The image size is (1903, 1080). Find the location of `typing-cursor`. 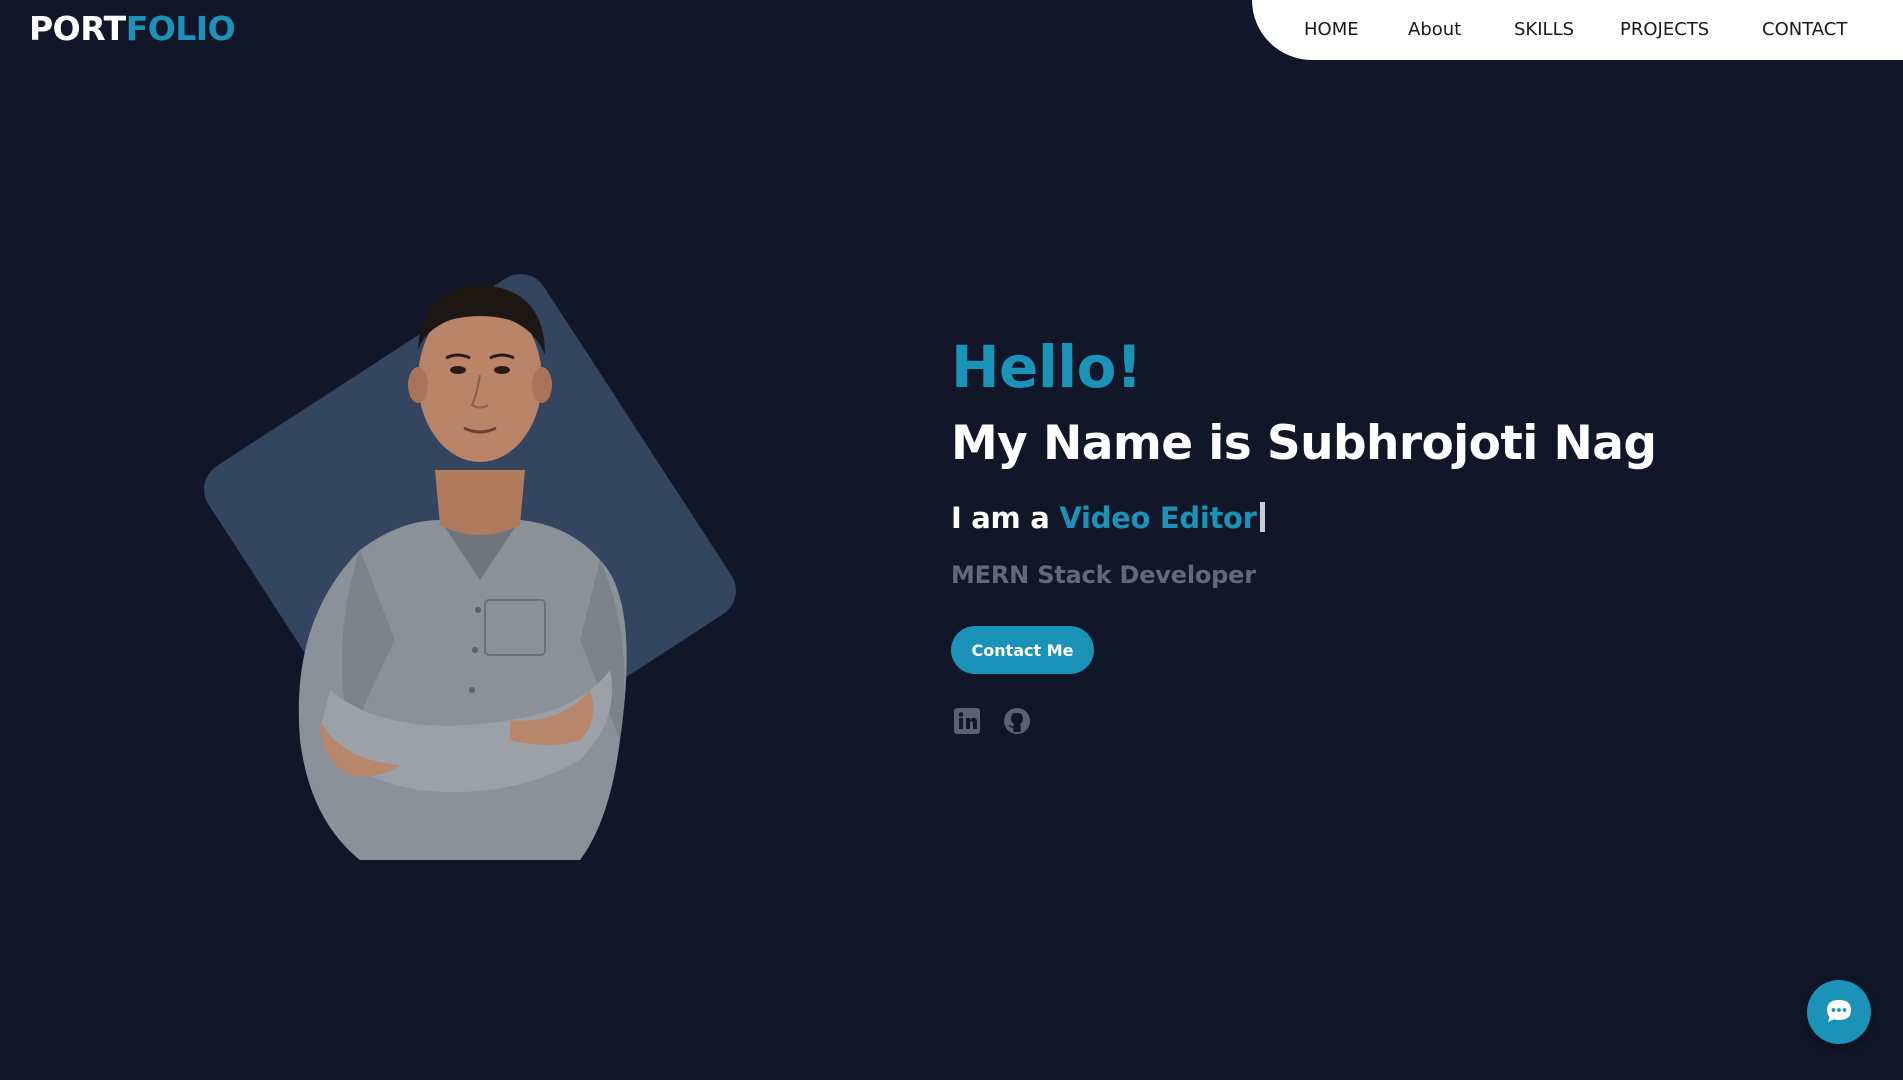

typing-cursor is located at coordinates (1262, 517).